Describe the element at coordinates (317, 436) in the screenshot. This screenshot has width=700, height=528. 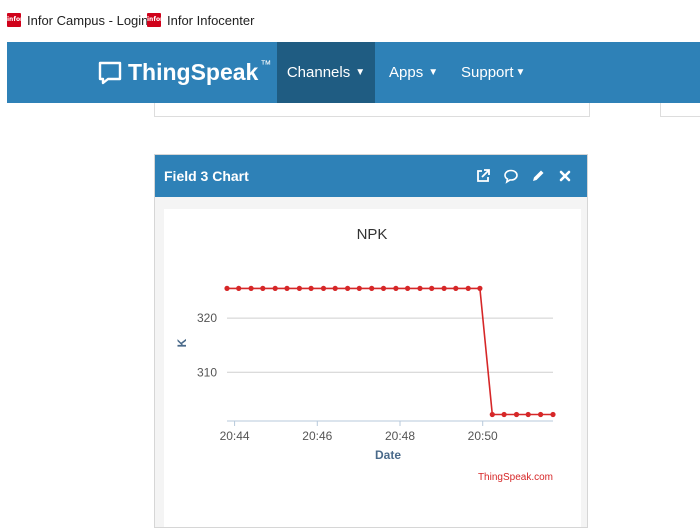
I see `x-tick-label: 20:46` at that location.